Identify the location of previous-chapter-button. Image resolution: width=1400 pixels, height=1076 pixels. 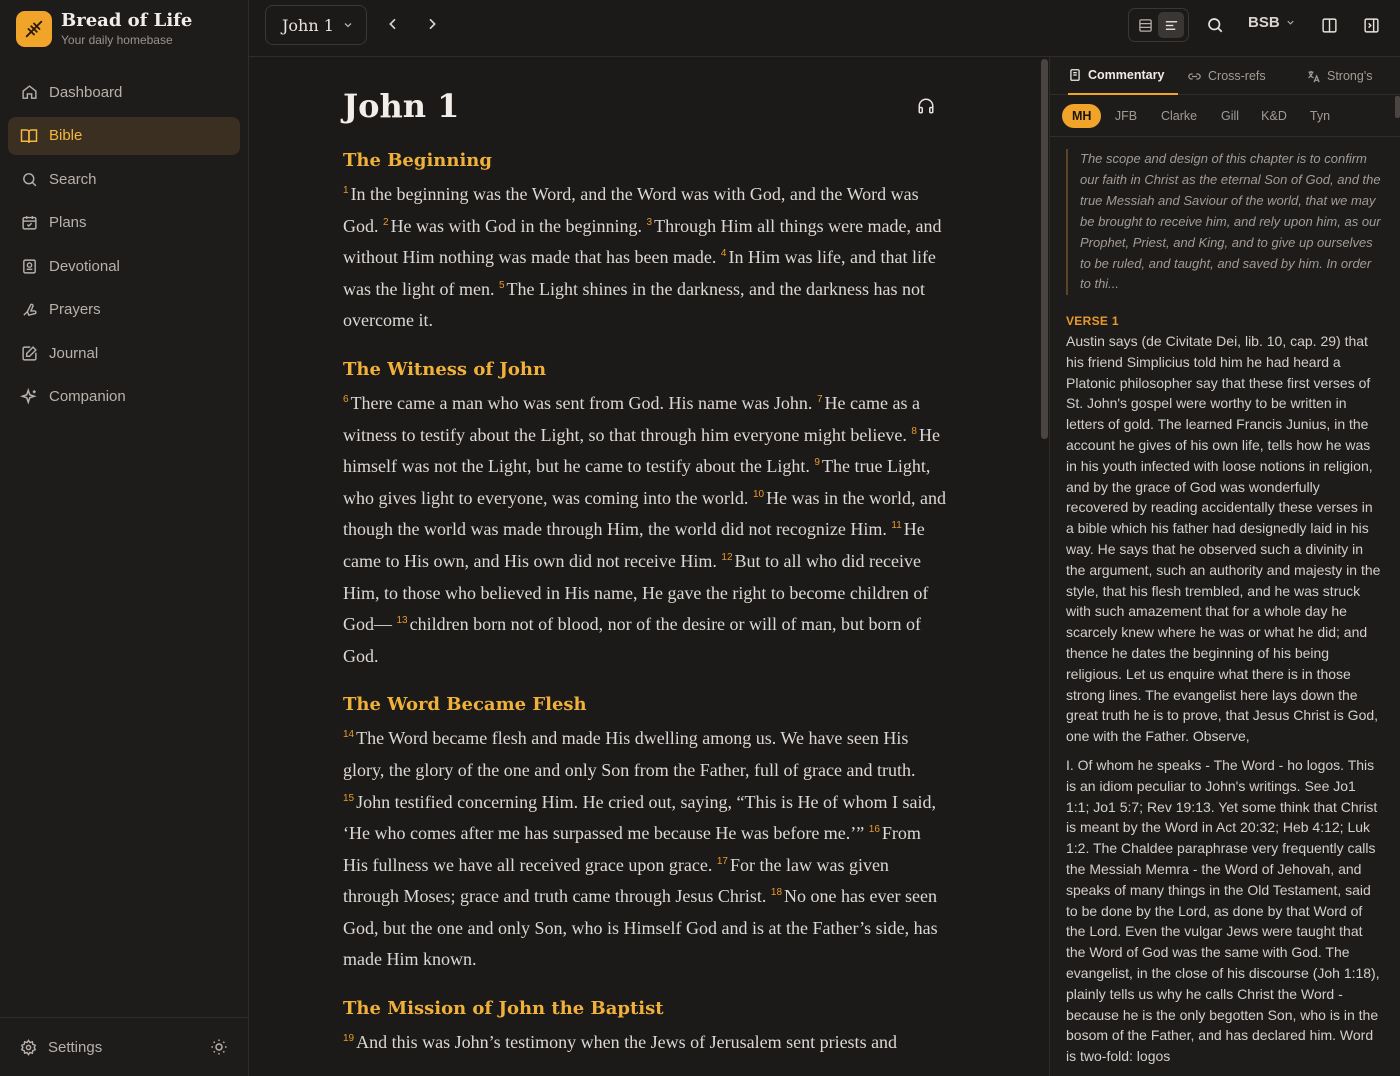
(393, 24).